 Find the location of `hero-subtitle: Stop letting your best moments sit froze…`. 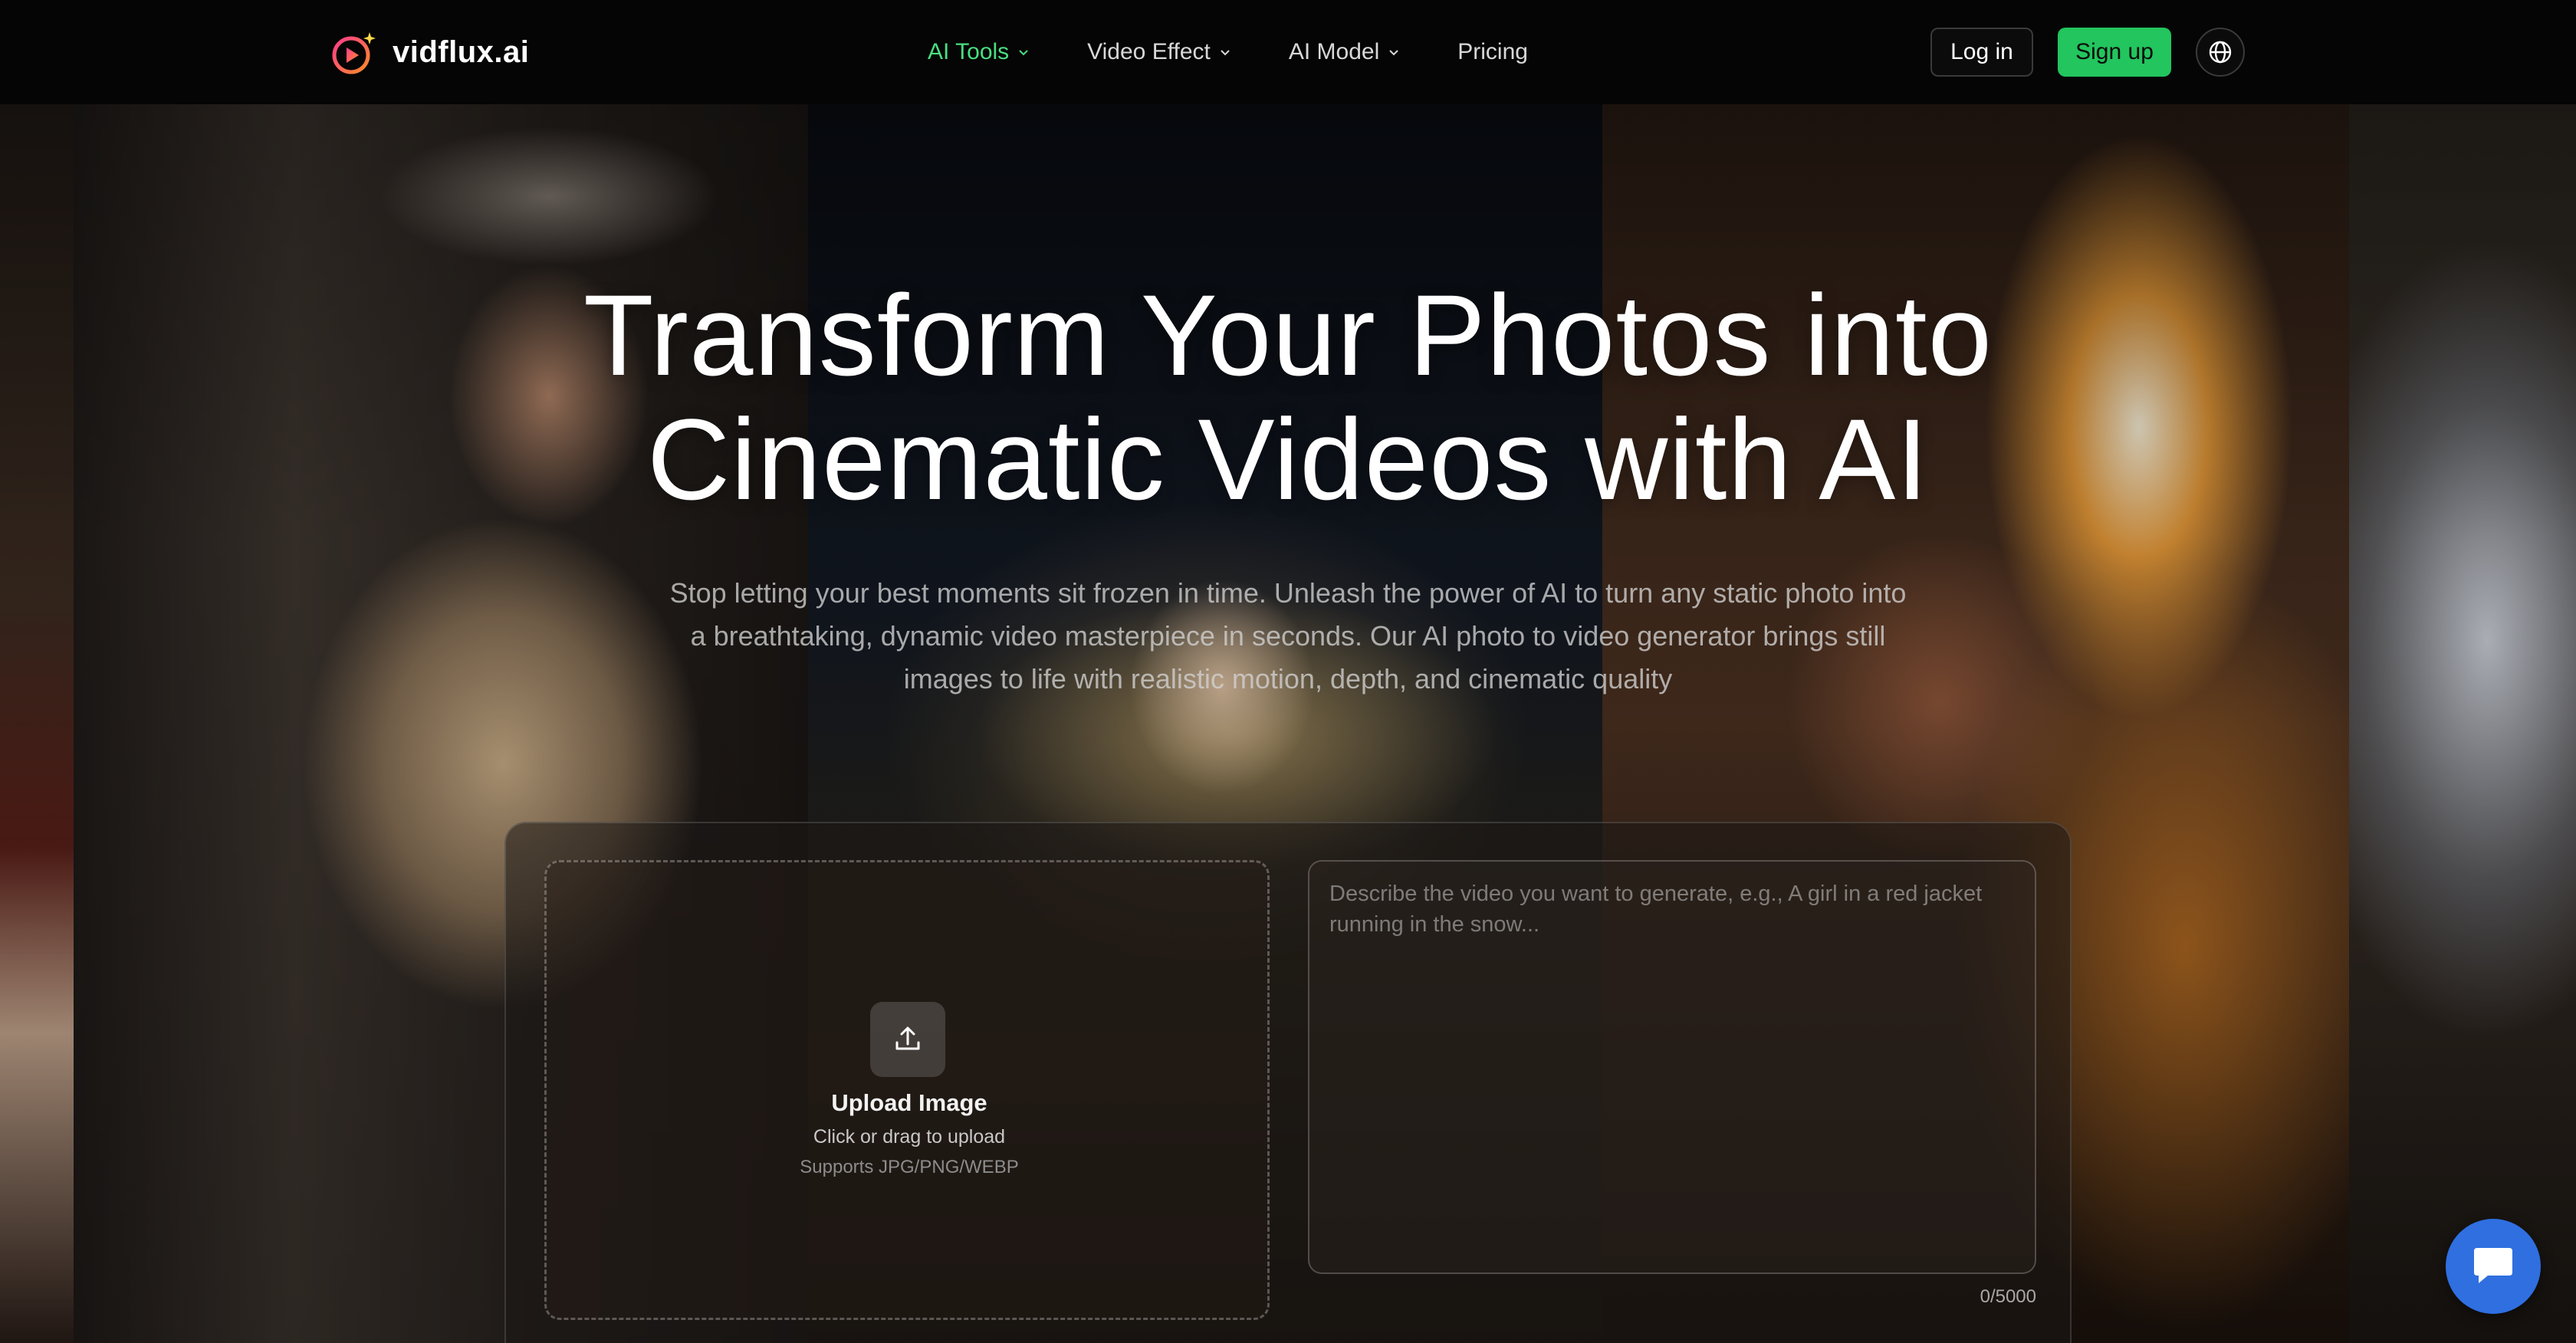

hero-subtitle: Stop letting your best moments sit froze… is located at coordinates (1288, 636).